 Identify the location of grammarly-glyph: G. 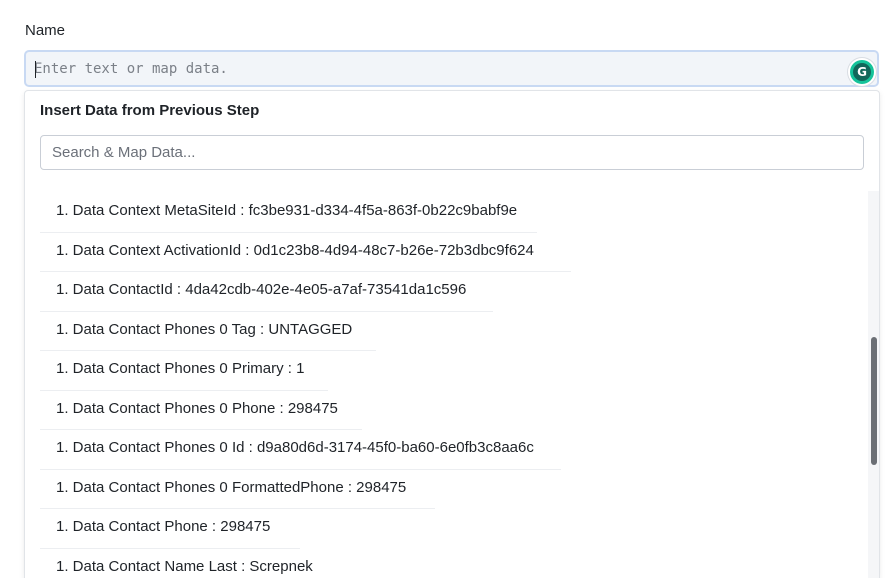
(862, 72).